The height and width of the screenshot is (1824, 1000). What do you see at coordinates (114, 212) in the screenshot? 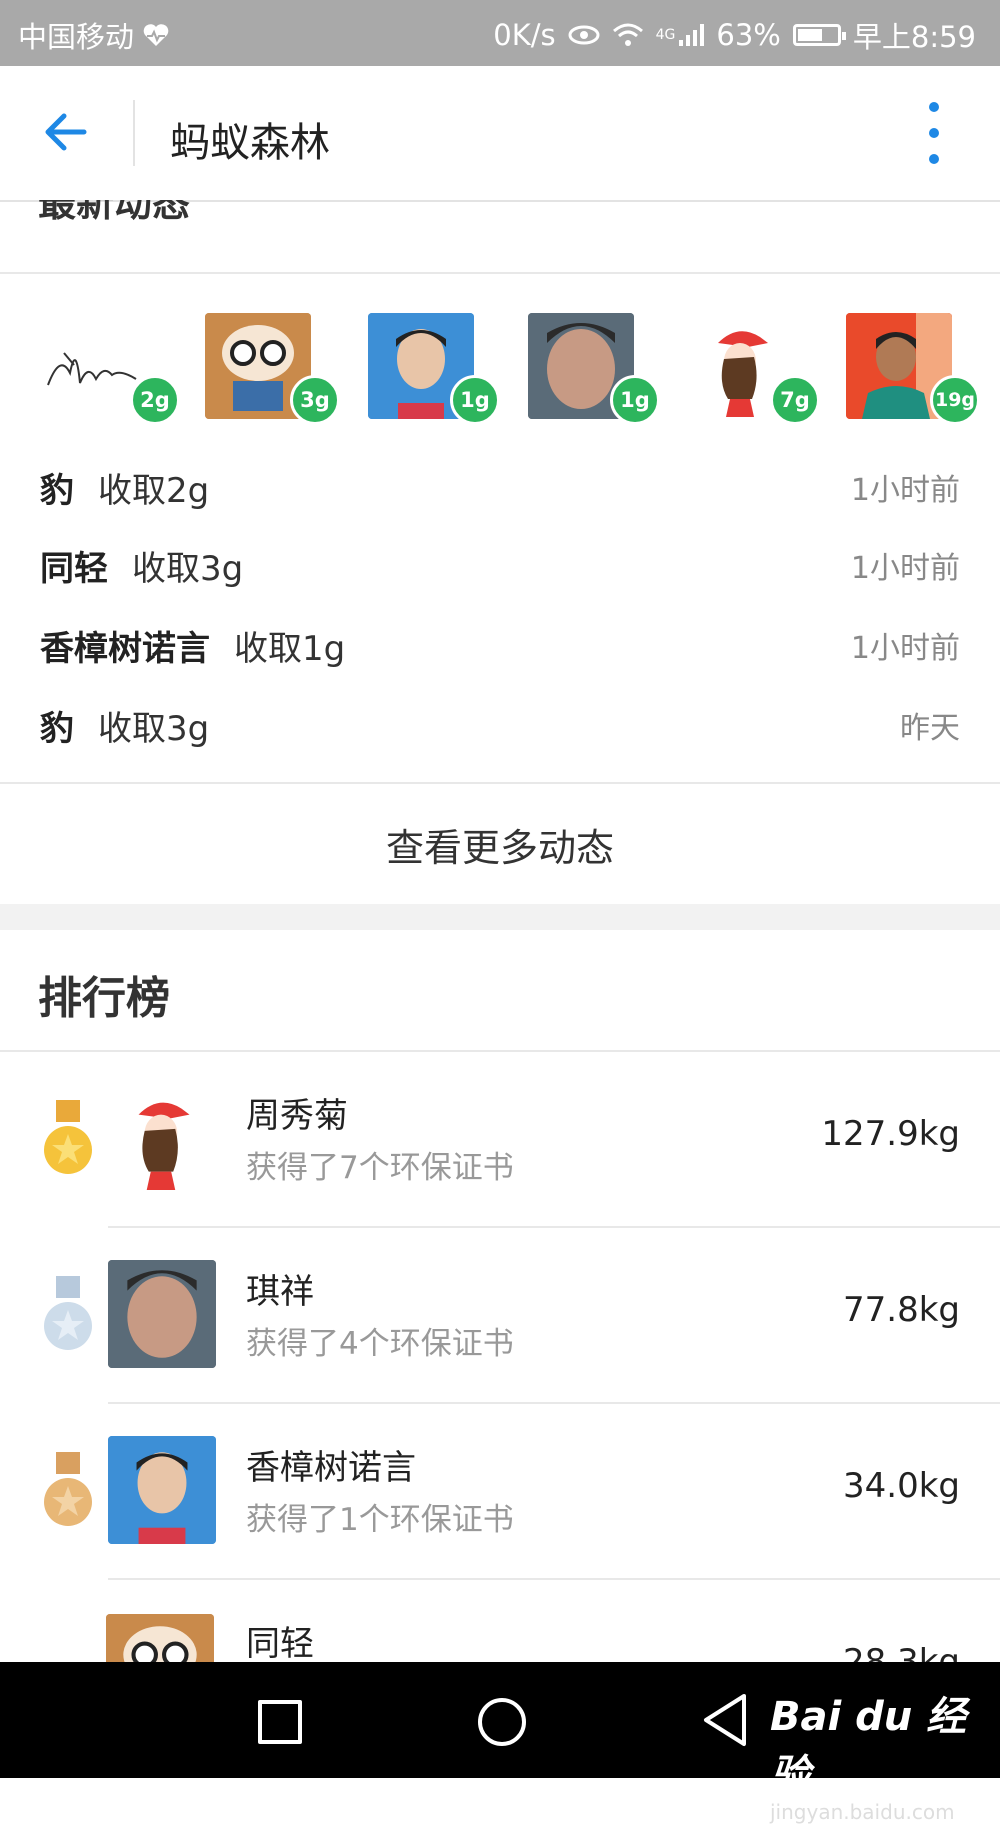
I see `recent-section-title: 最新动态` at bounding box center [114, 212].